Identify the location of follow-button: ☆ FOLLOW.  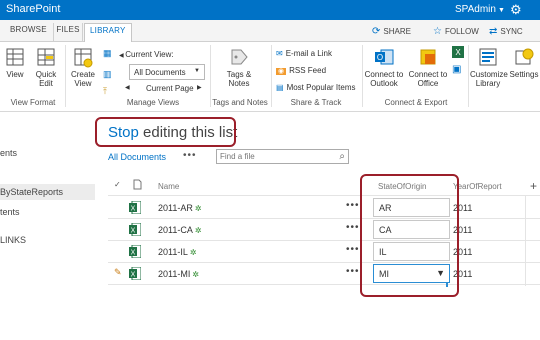
(456, 31).